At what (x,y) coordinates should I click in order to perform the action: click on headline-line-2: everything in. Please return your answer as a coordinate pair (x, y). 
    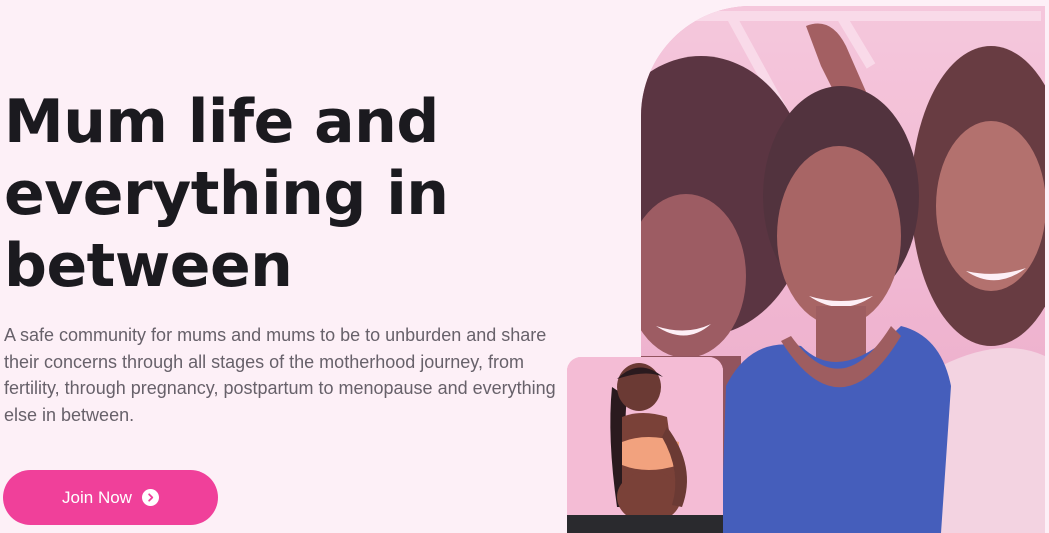
    Looking at the image, I should click on (226, 194).